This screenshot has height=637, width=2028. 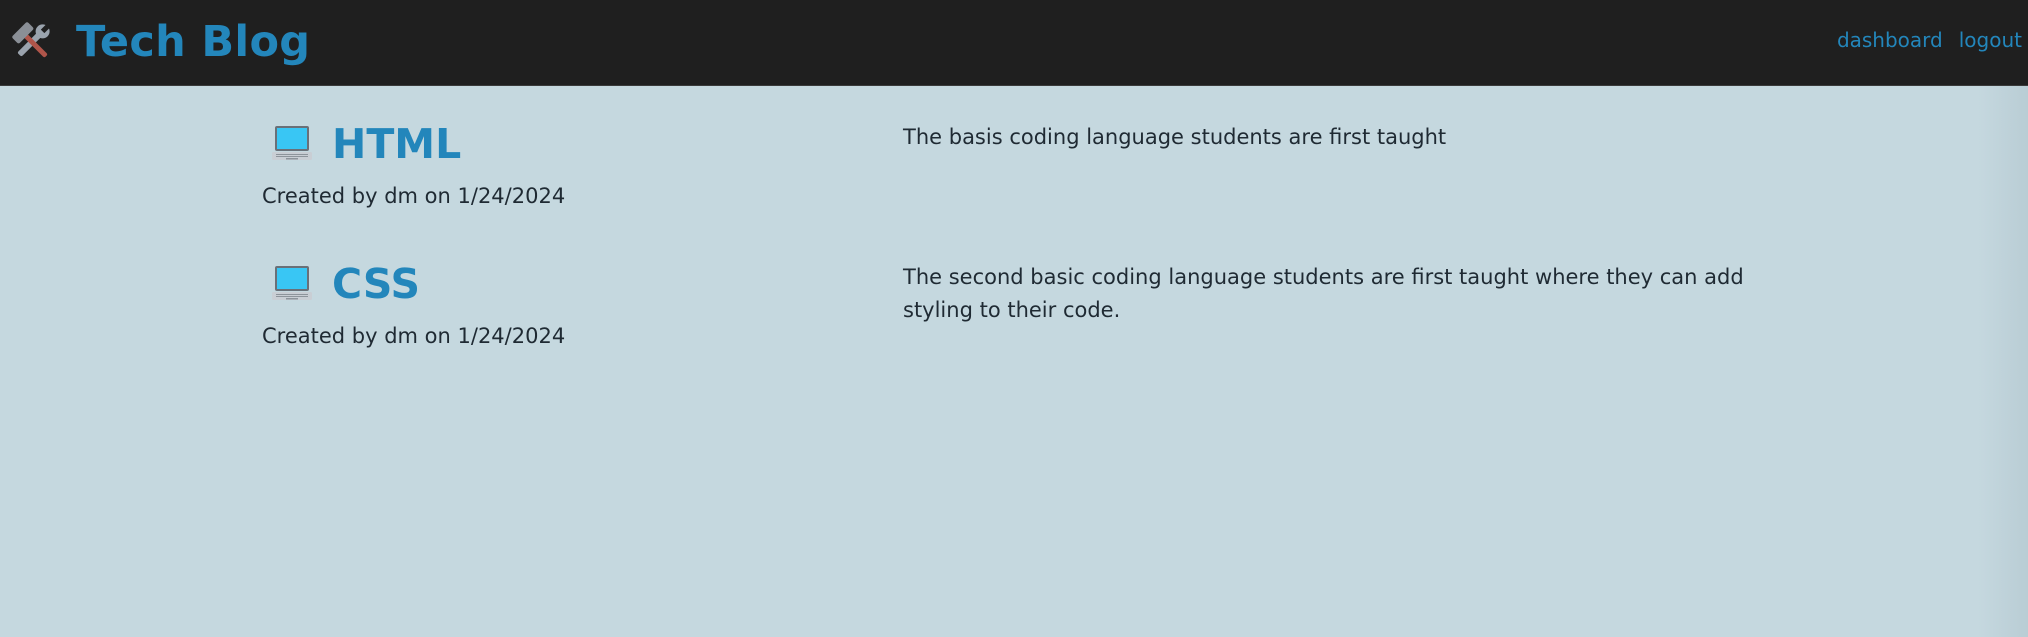 What do you see at coordinates (376, 284) in the screenshot?
I see `post-title: CSS` at bounding box center [376, 284].